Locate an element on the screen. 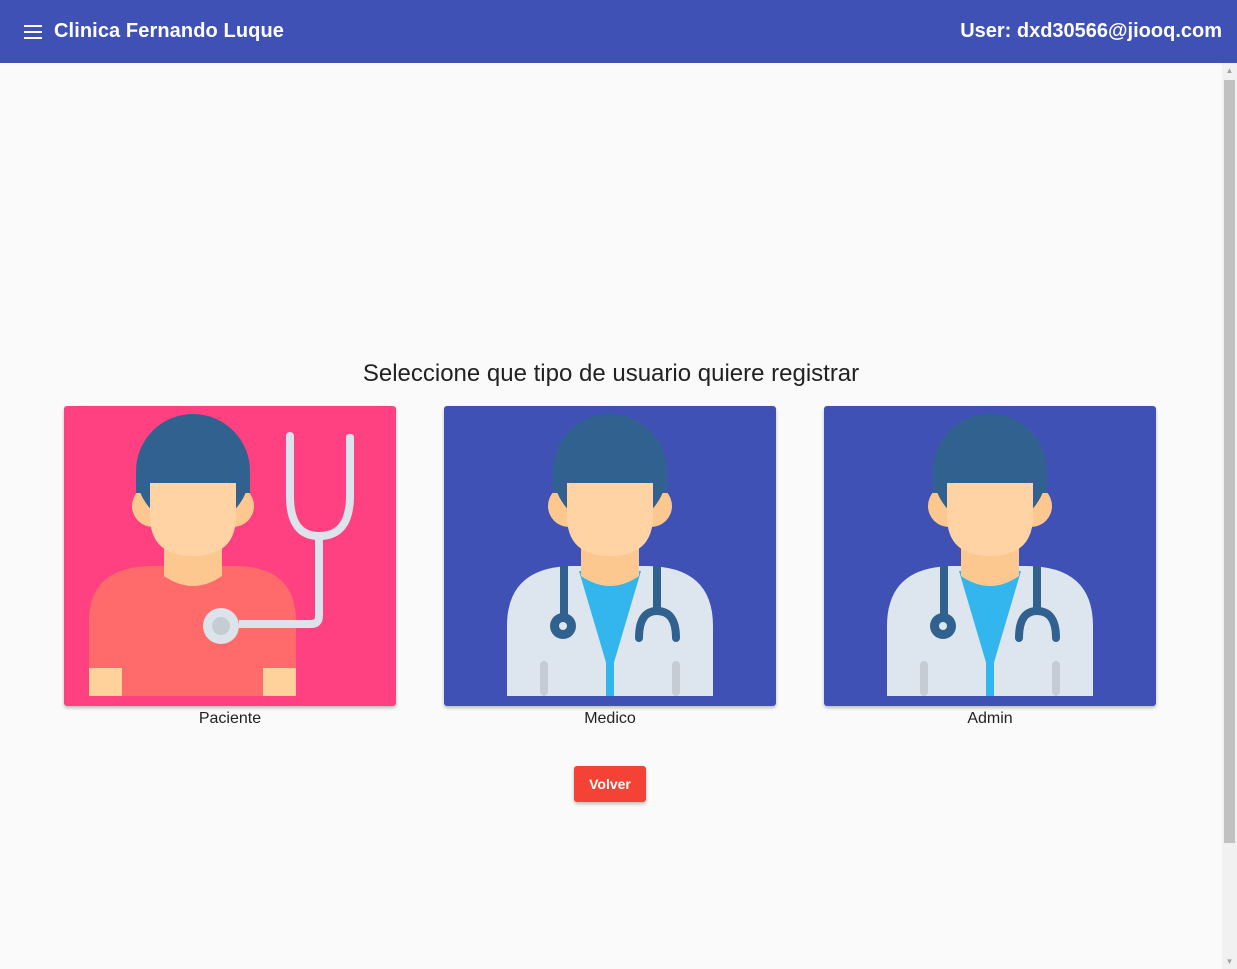  option-label-medico: Medico is located at coordinates (610, 718).